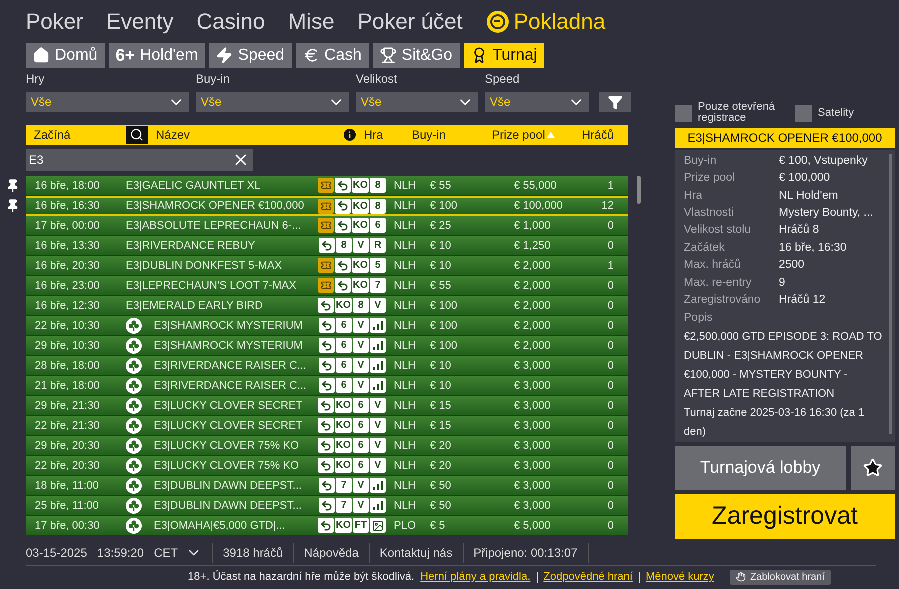 Image resolution: width=899 pixels, height=589 pixels. I want to click on status-item: 3918 hráčů, so click(253, 552).